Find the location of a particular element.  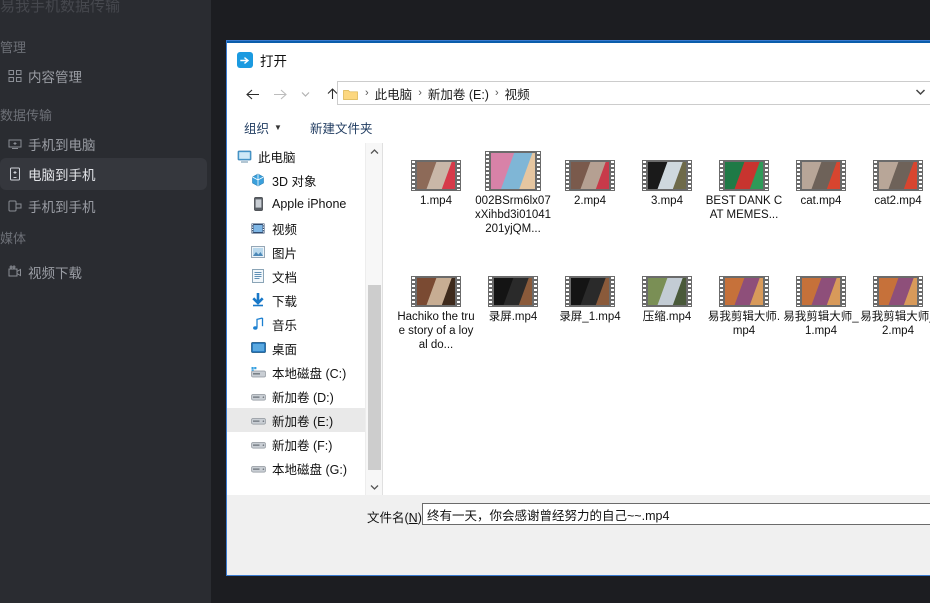

breadcrumb-volume-e: 新加卷 (E:) is located at coordinates (458, 93).